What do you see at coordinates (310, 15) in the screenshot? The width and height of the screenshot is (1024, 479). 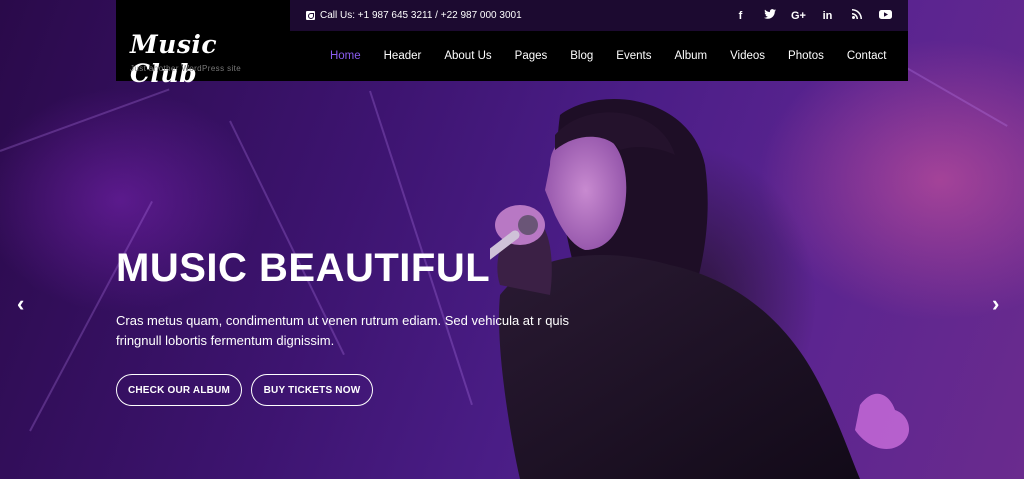 I see `phone-icon` at bounding box center [310, 15].